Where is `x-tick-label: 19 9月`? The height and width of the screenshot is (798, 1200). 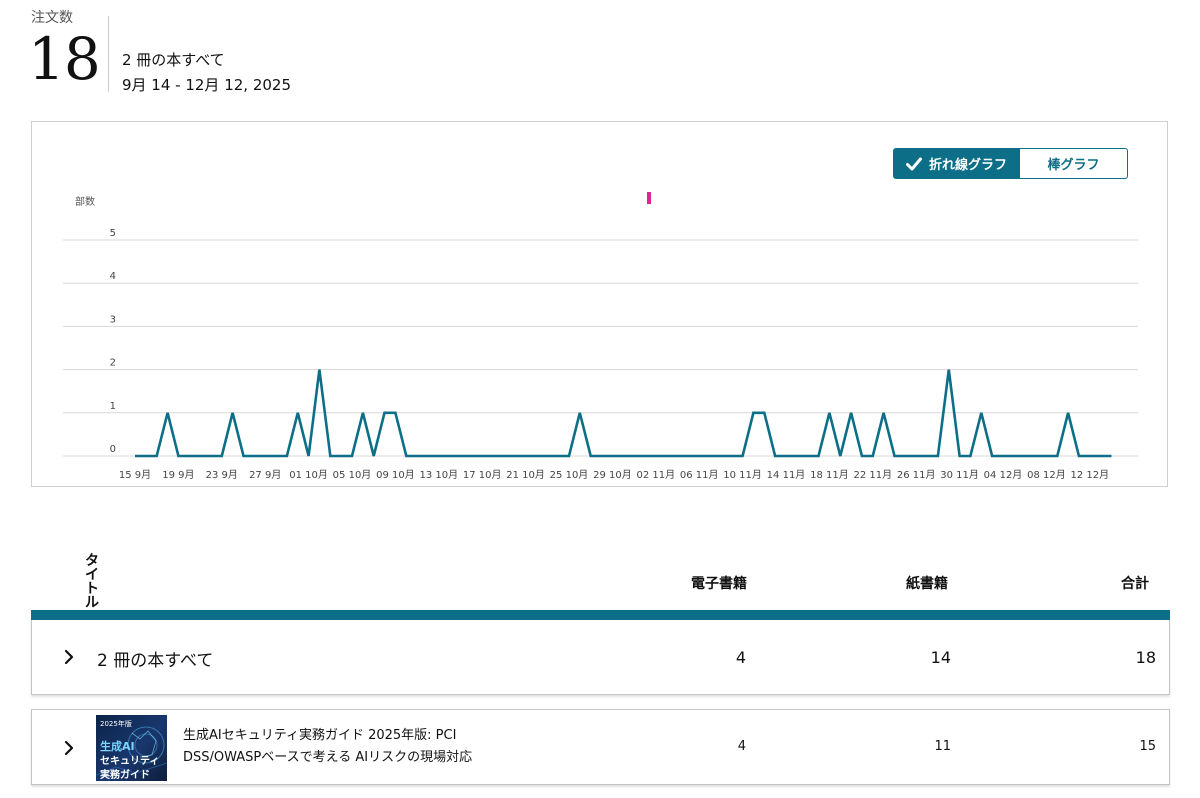
x-tick-label: 19 9月 is located at coordinates (178, 475).